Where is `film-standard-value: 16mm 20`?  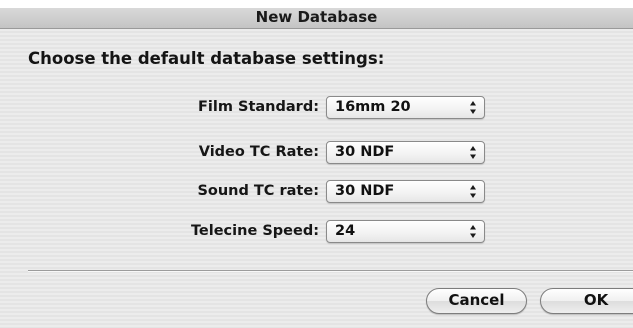 film-standard-value: 16mm 20 is located at coordinates (373, 107).